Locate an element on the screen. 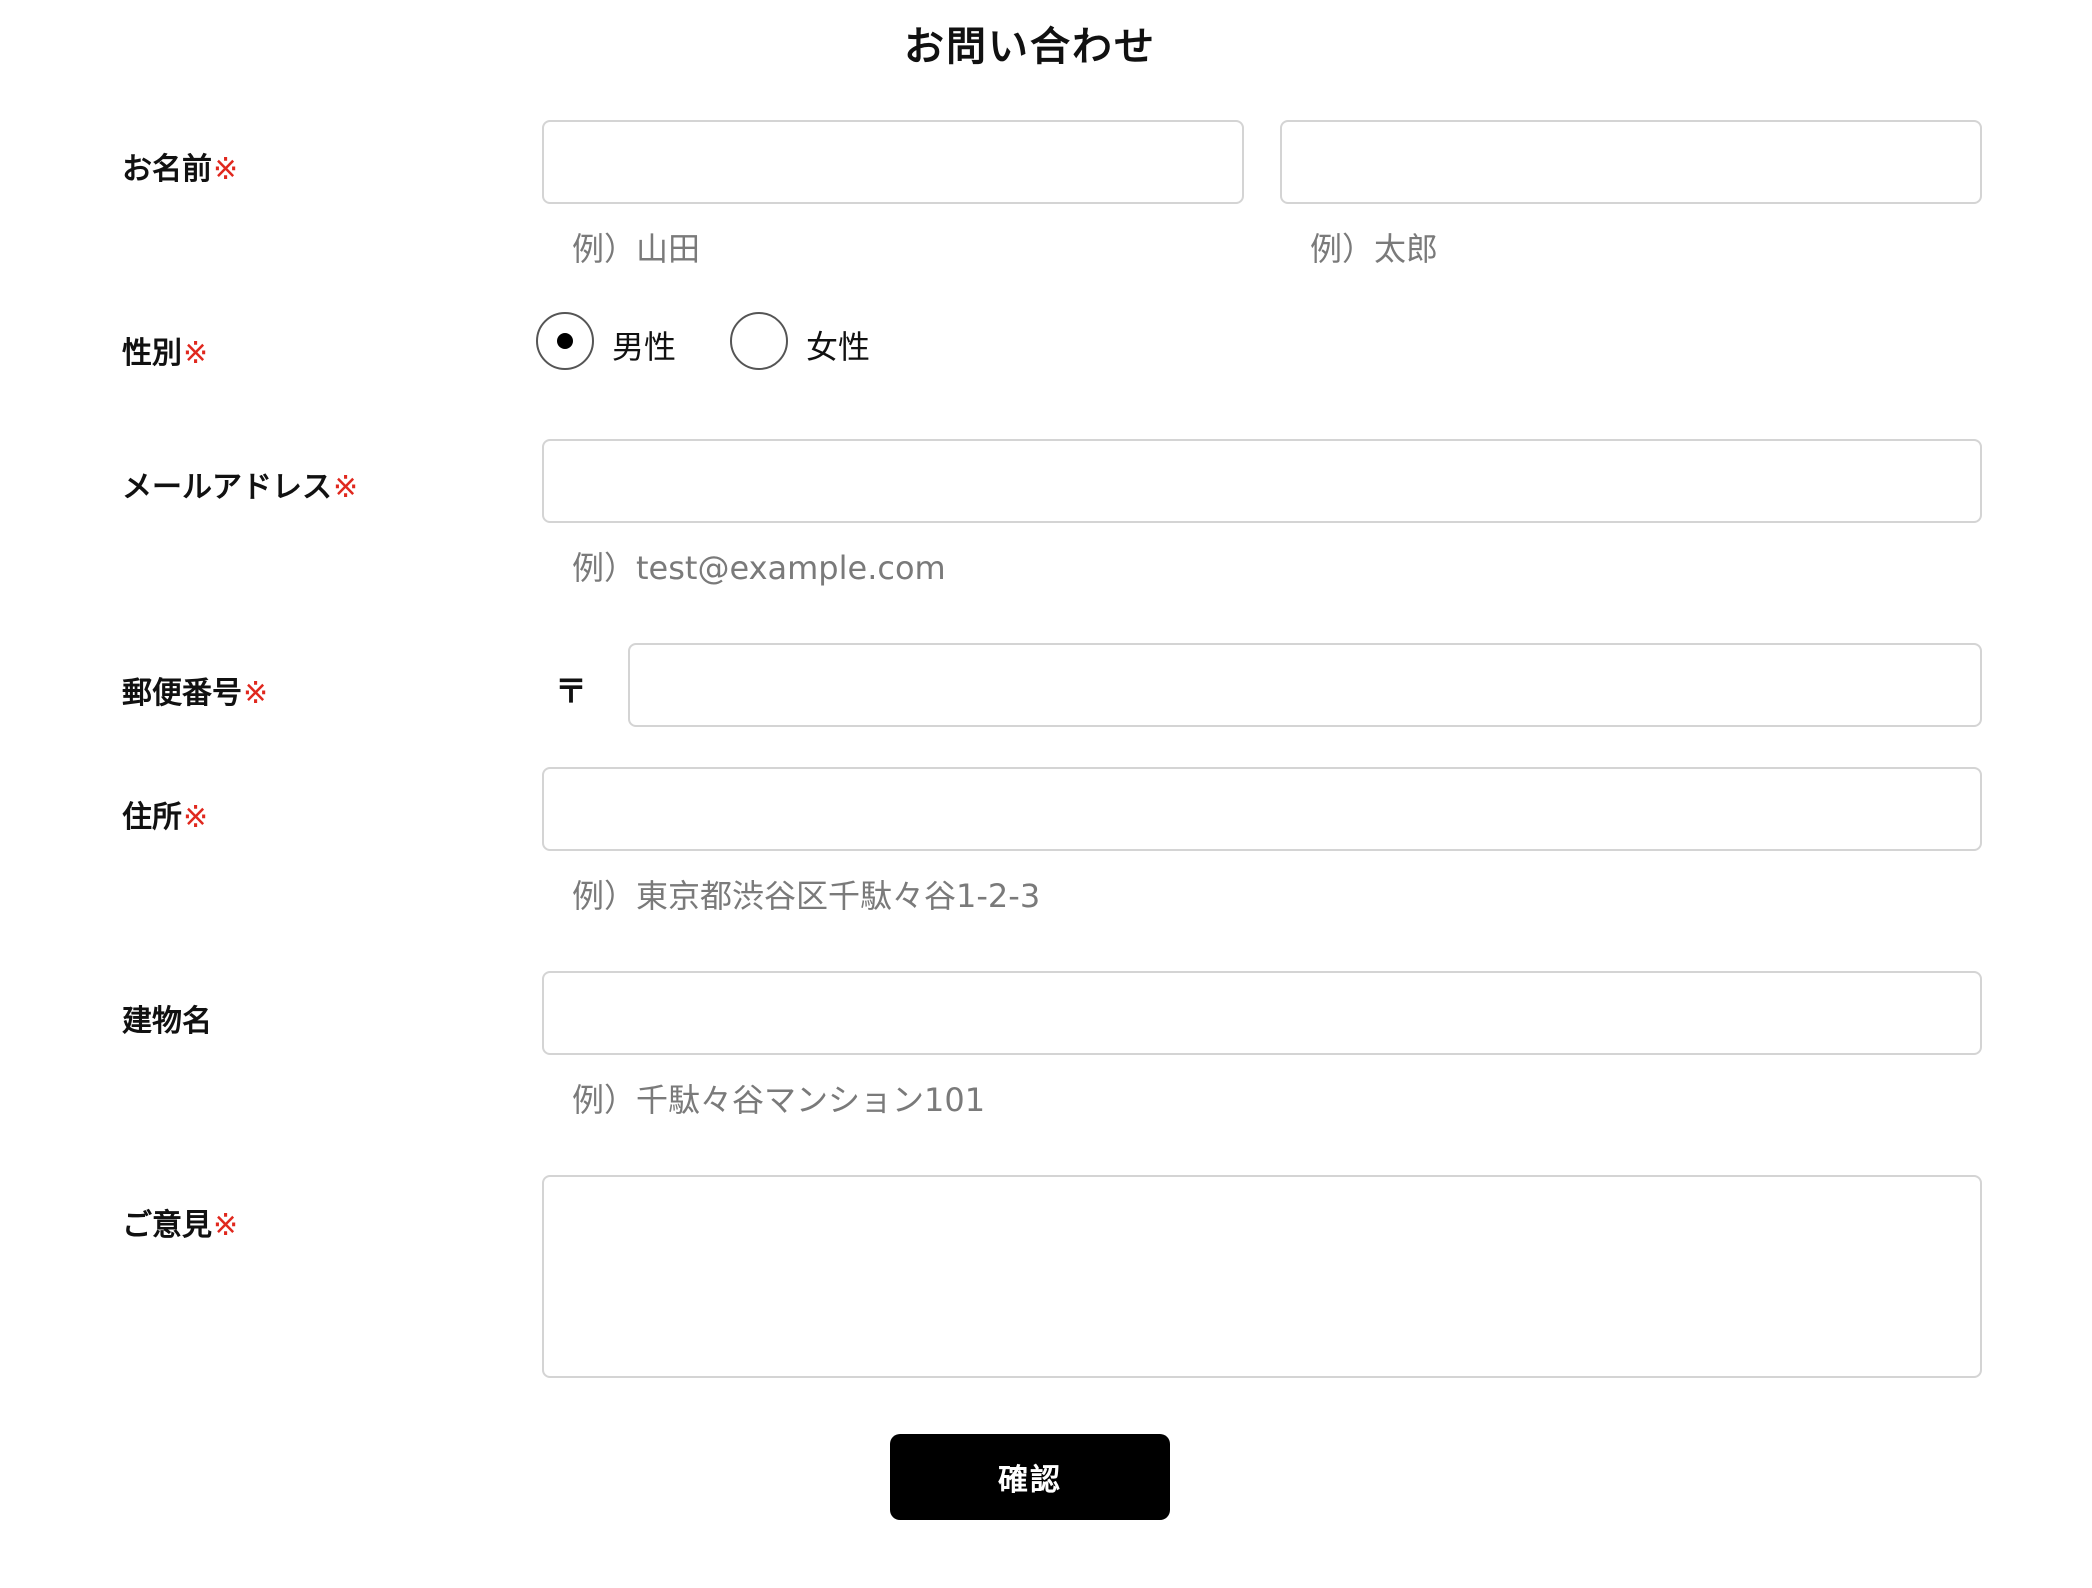  building-label: 建物名 is located at coordinates (167, 1018).